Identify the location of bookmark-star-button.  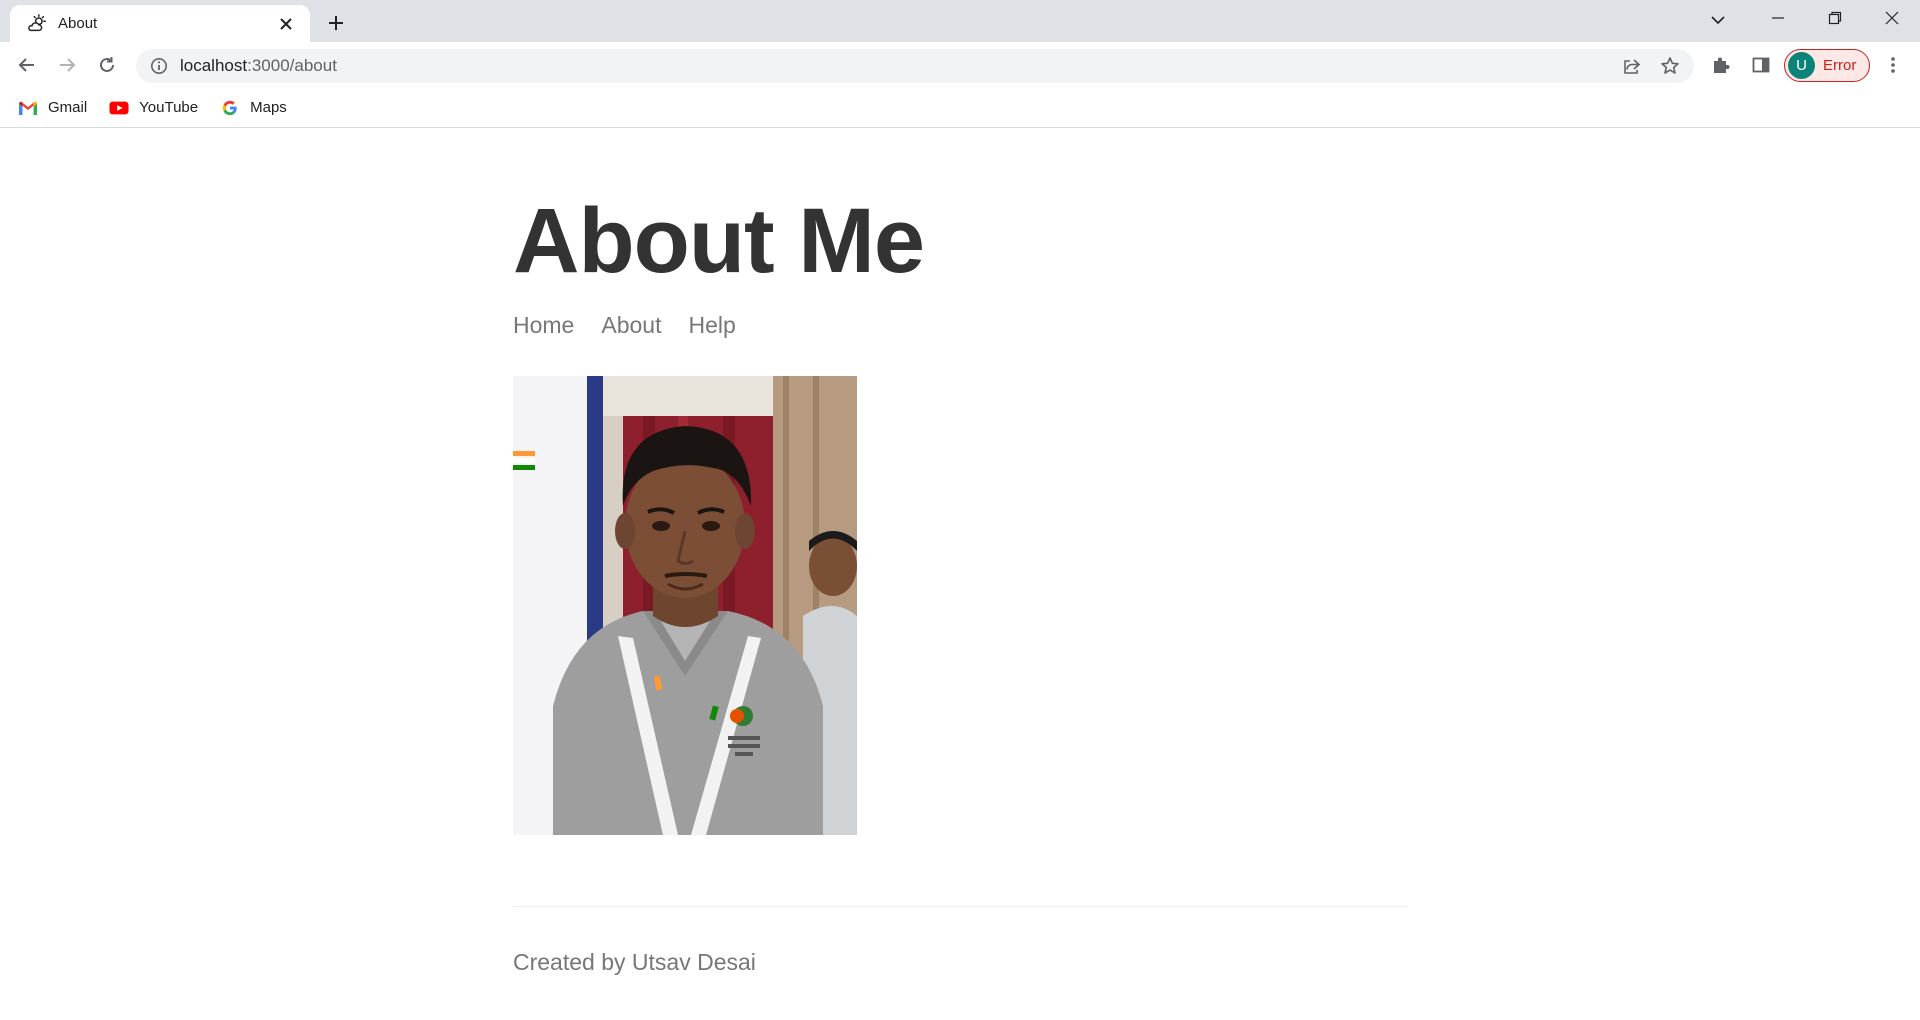
(1670, 66).